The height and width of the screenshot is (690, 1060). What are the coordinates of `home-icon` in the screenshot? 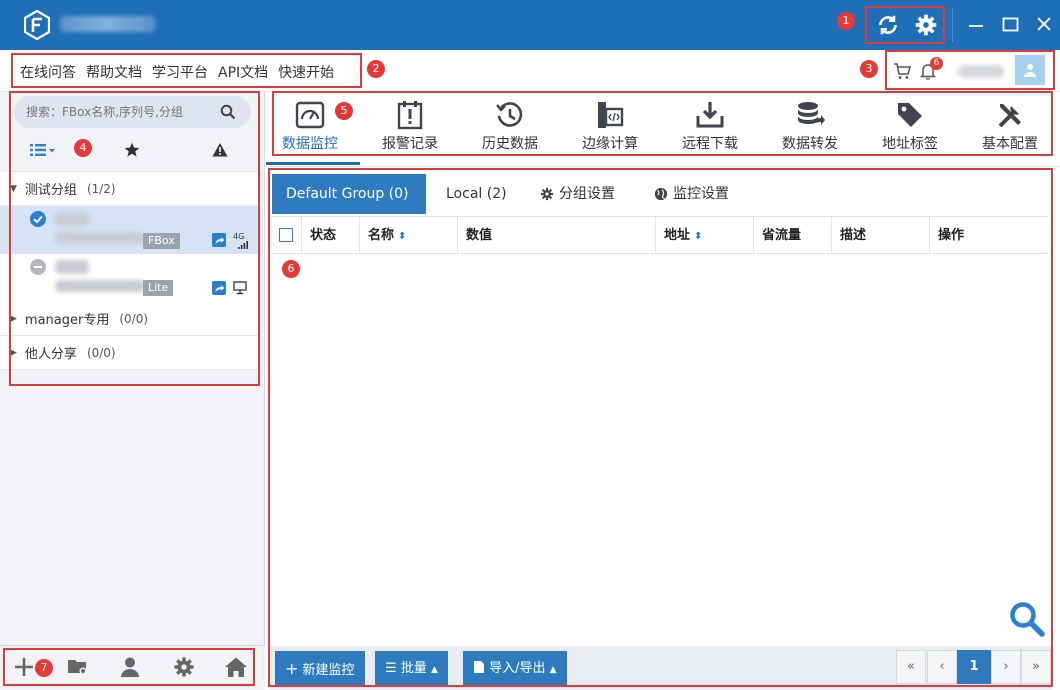 It's located at (236, 667).